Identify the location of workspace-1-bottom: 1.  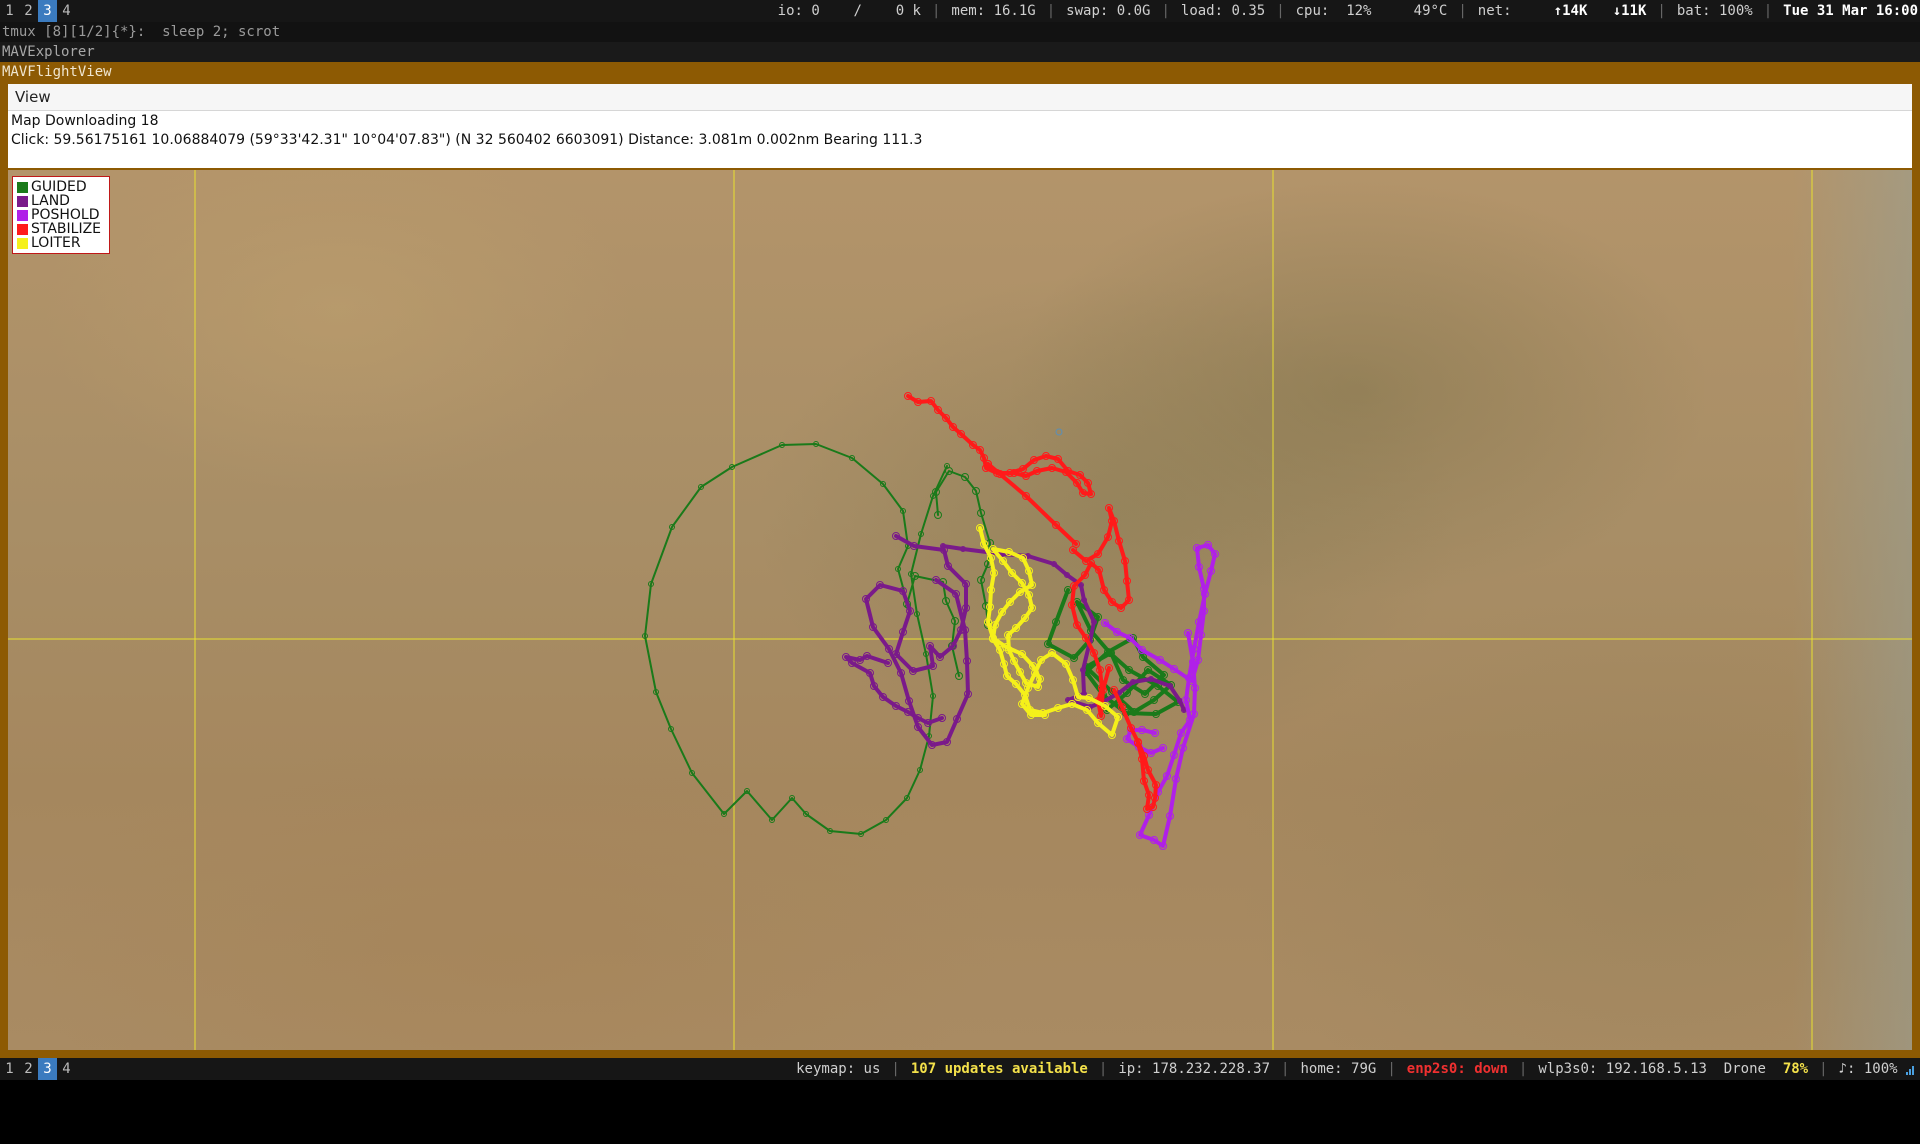
(9, 1069).